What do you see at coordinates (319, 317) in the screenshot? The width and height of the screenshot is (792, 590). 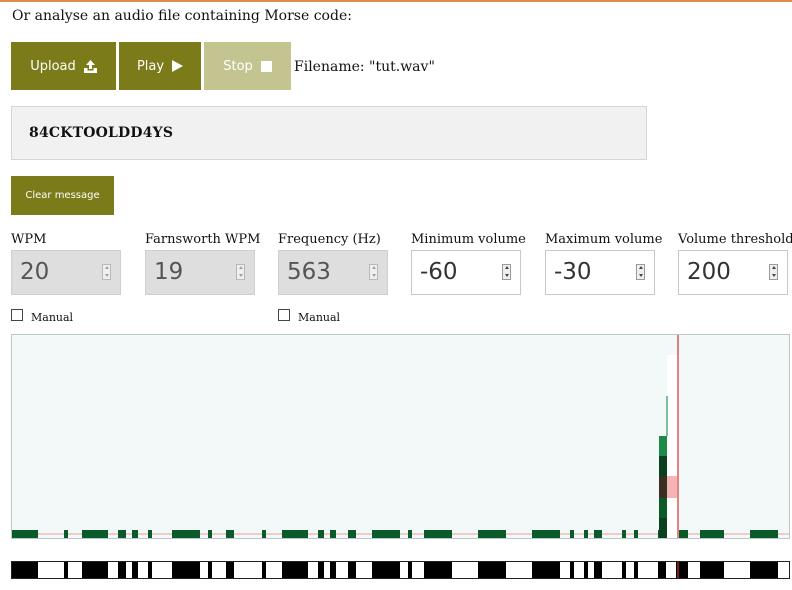 I see `manual-frequency-label: Manual` at bounding box center [319, 317].